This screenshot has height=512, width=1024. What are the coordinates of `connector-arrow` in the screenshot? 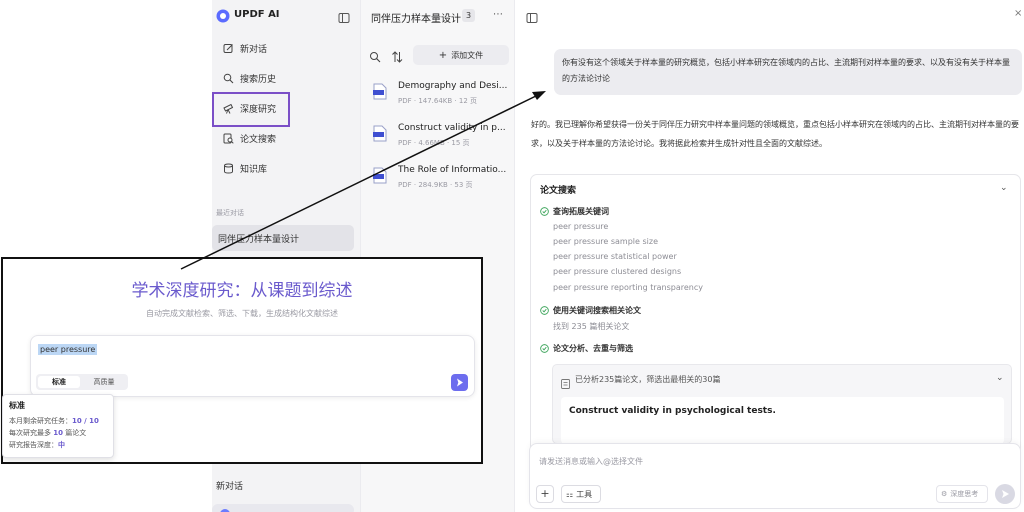 It's located at (363, 180).